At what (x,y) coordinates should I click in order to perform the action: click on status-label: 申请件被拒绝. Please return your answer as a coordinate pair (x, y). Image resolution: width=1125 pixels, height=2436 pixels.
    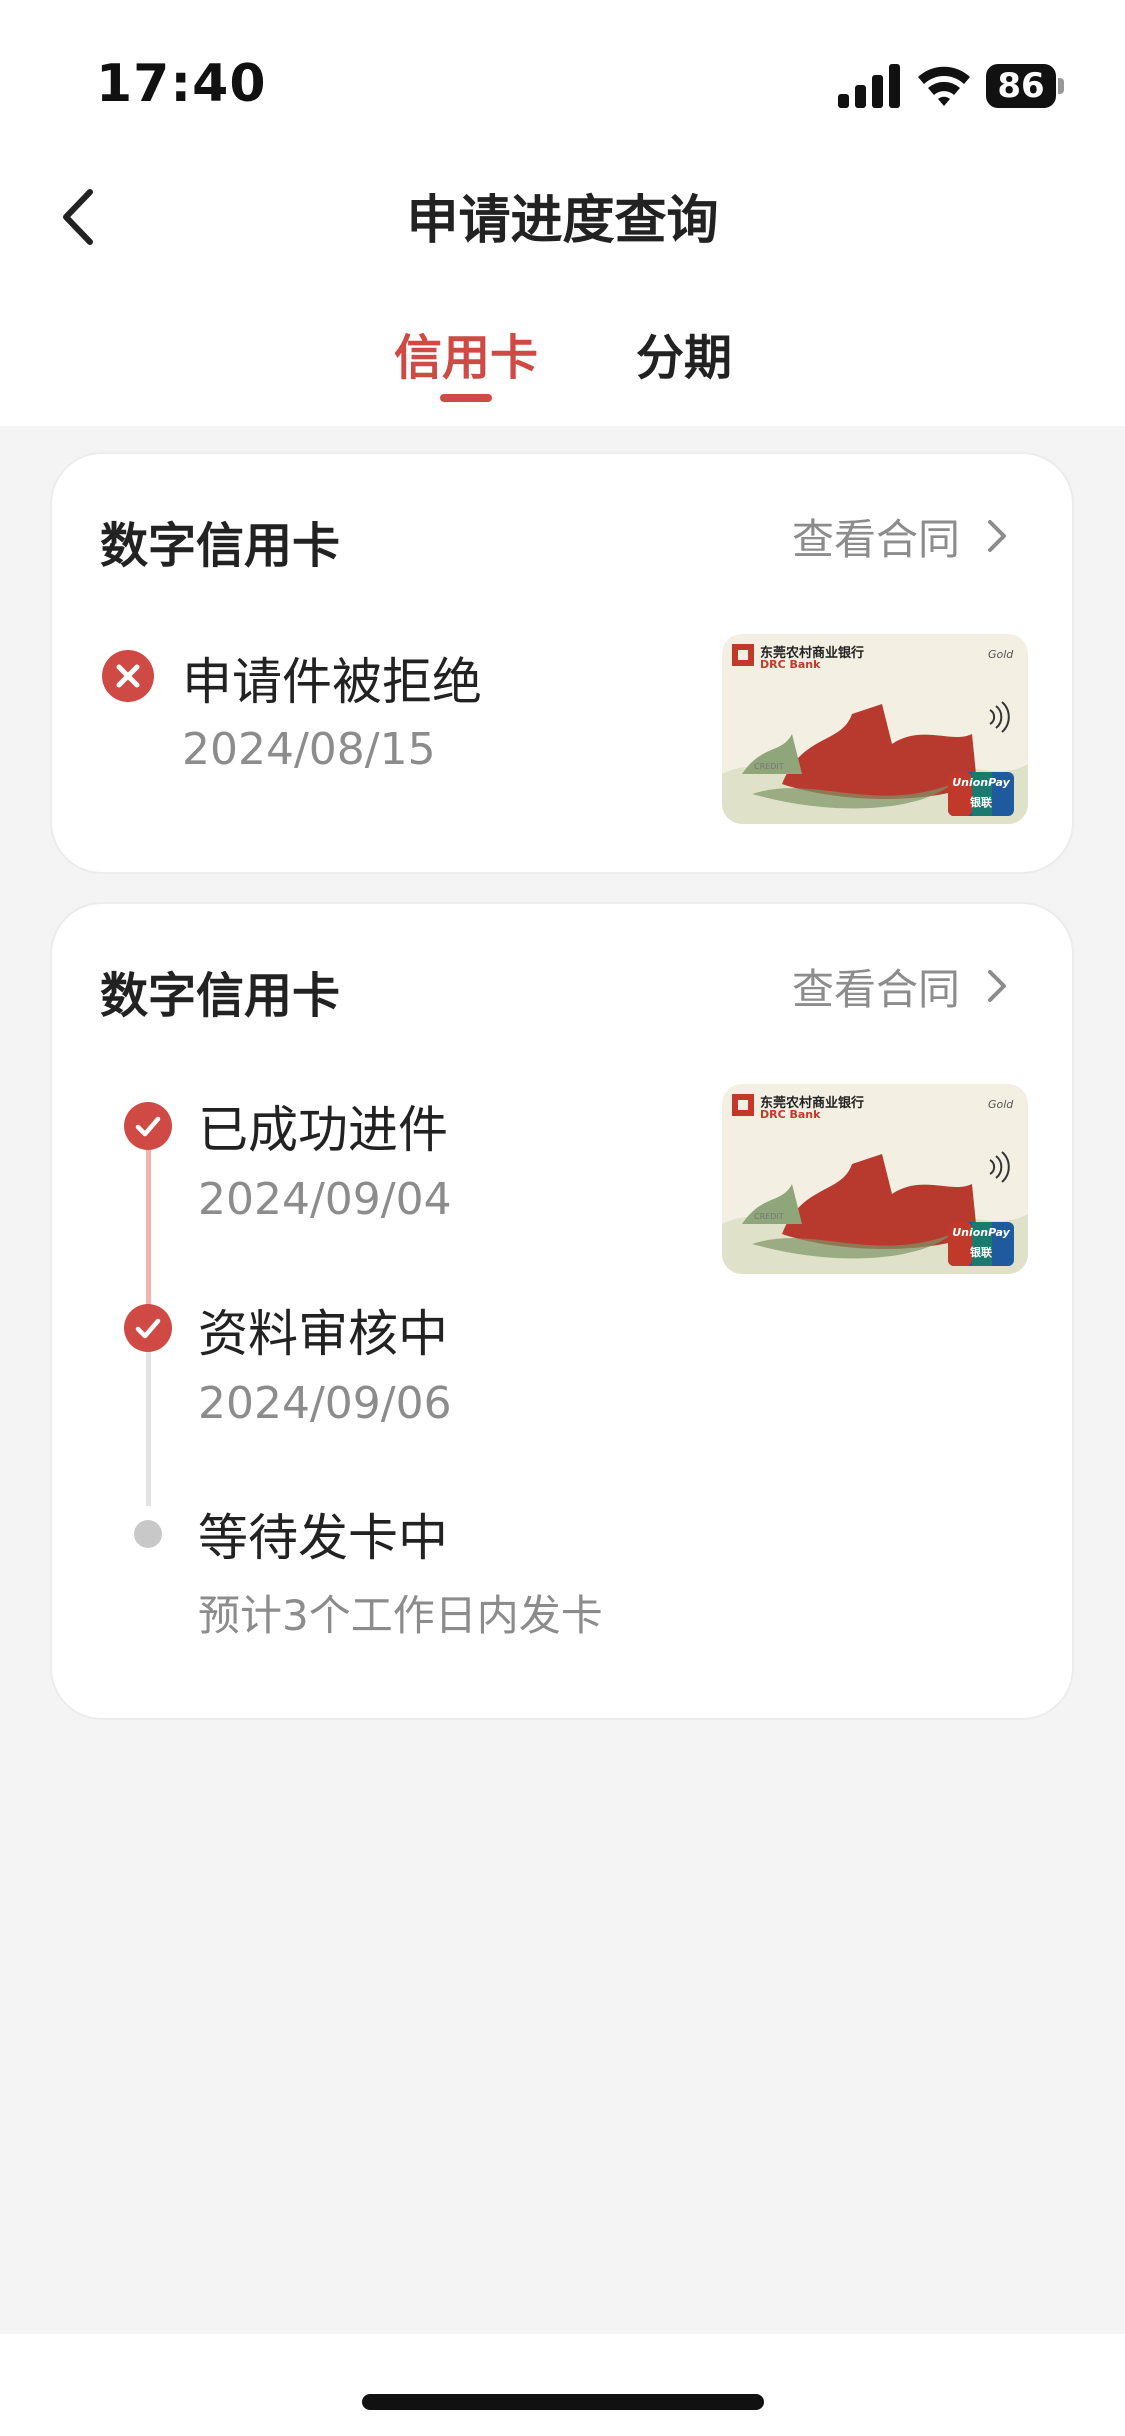
    Looking at the image, I should click on (332, 682).